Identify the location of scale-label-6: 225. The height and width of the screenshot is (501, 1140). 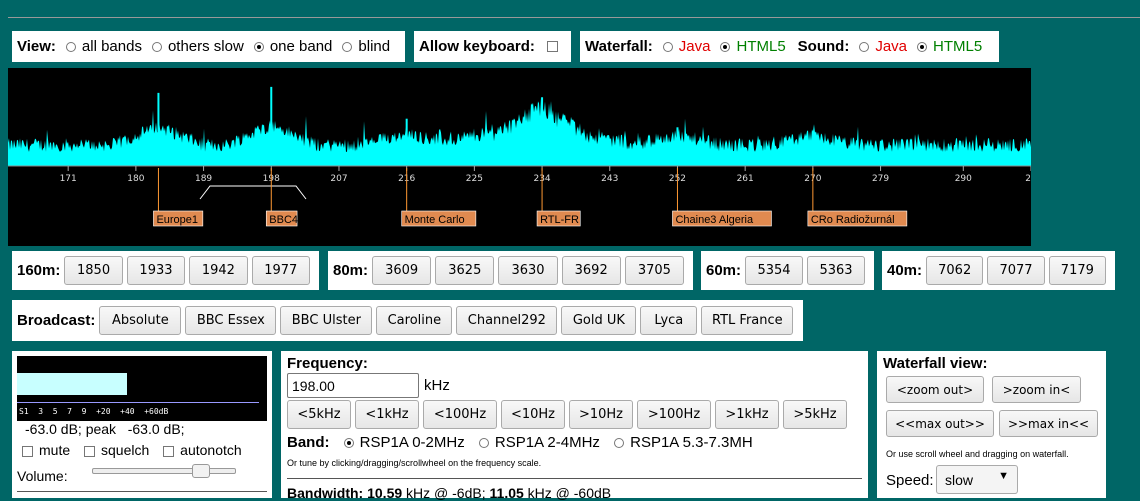
(474, 179).